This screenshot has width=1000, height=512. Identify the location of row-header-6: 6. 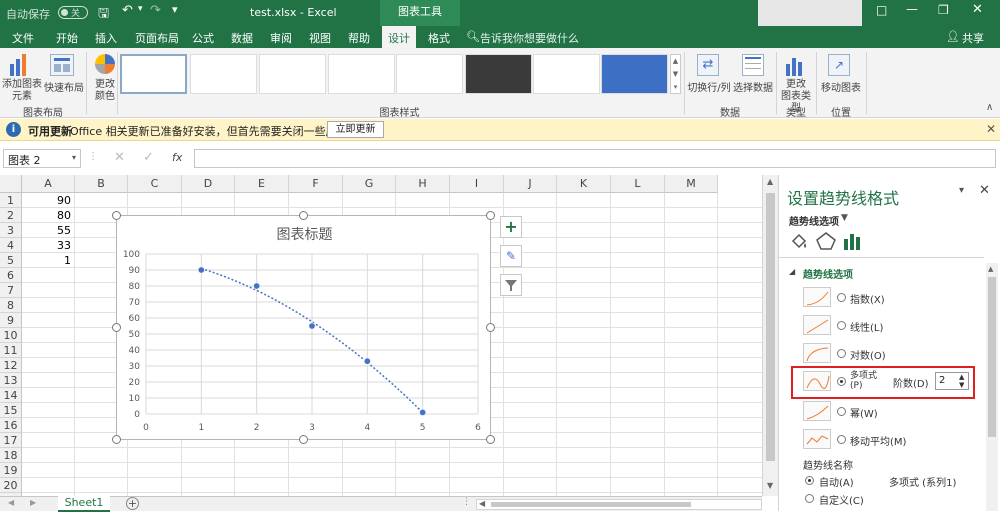
(11, 275).